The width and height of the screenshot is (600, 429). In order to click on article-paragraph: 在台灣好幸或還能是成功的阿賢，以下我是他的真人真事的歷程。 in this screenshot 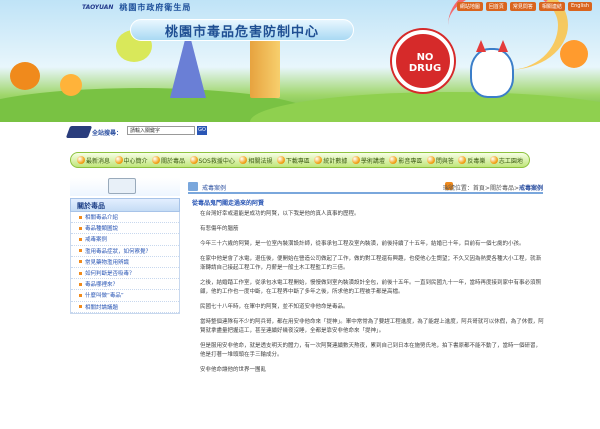, I will do `click(280, 214)`.